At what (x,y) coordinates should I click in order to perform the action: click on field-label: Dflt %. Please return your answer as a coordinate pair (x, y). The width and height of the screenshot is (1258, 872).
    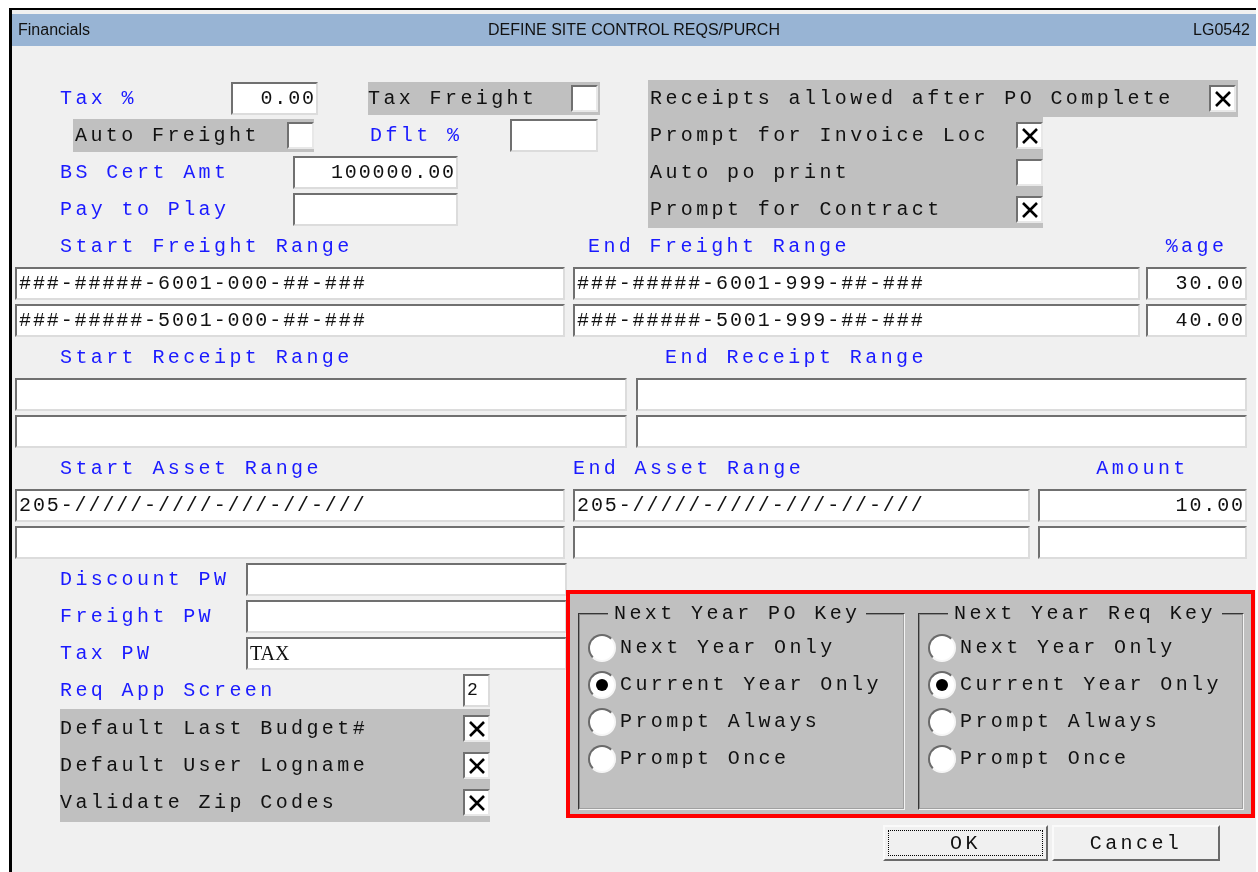
    Looking at the image, I should click on (417, 135).